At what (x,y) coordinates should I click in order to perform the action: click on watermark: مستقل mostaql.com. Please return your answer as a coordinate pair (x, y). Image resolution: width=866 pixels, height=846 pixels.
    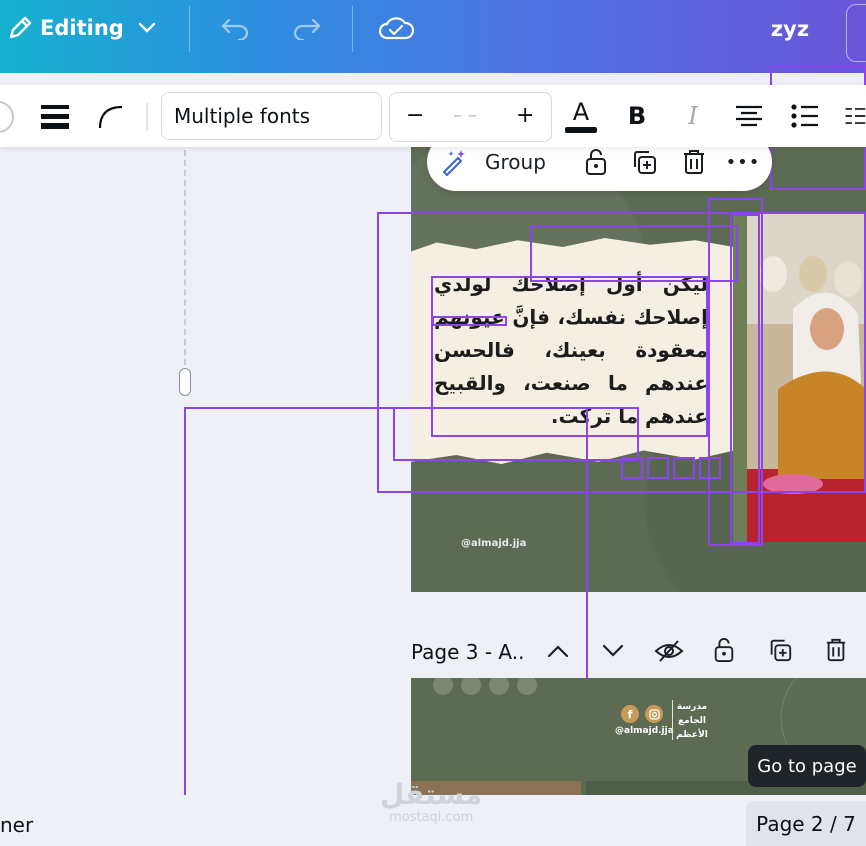
    Looking at the image, I should click on (431, 802).